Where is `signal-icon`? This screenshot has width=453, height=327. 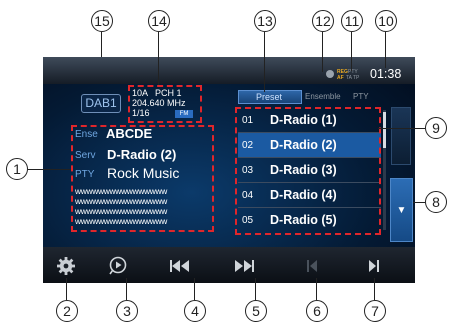
signal-icon is located at coordinates (330, 74).